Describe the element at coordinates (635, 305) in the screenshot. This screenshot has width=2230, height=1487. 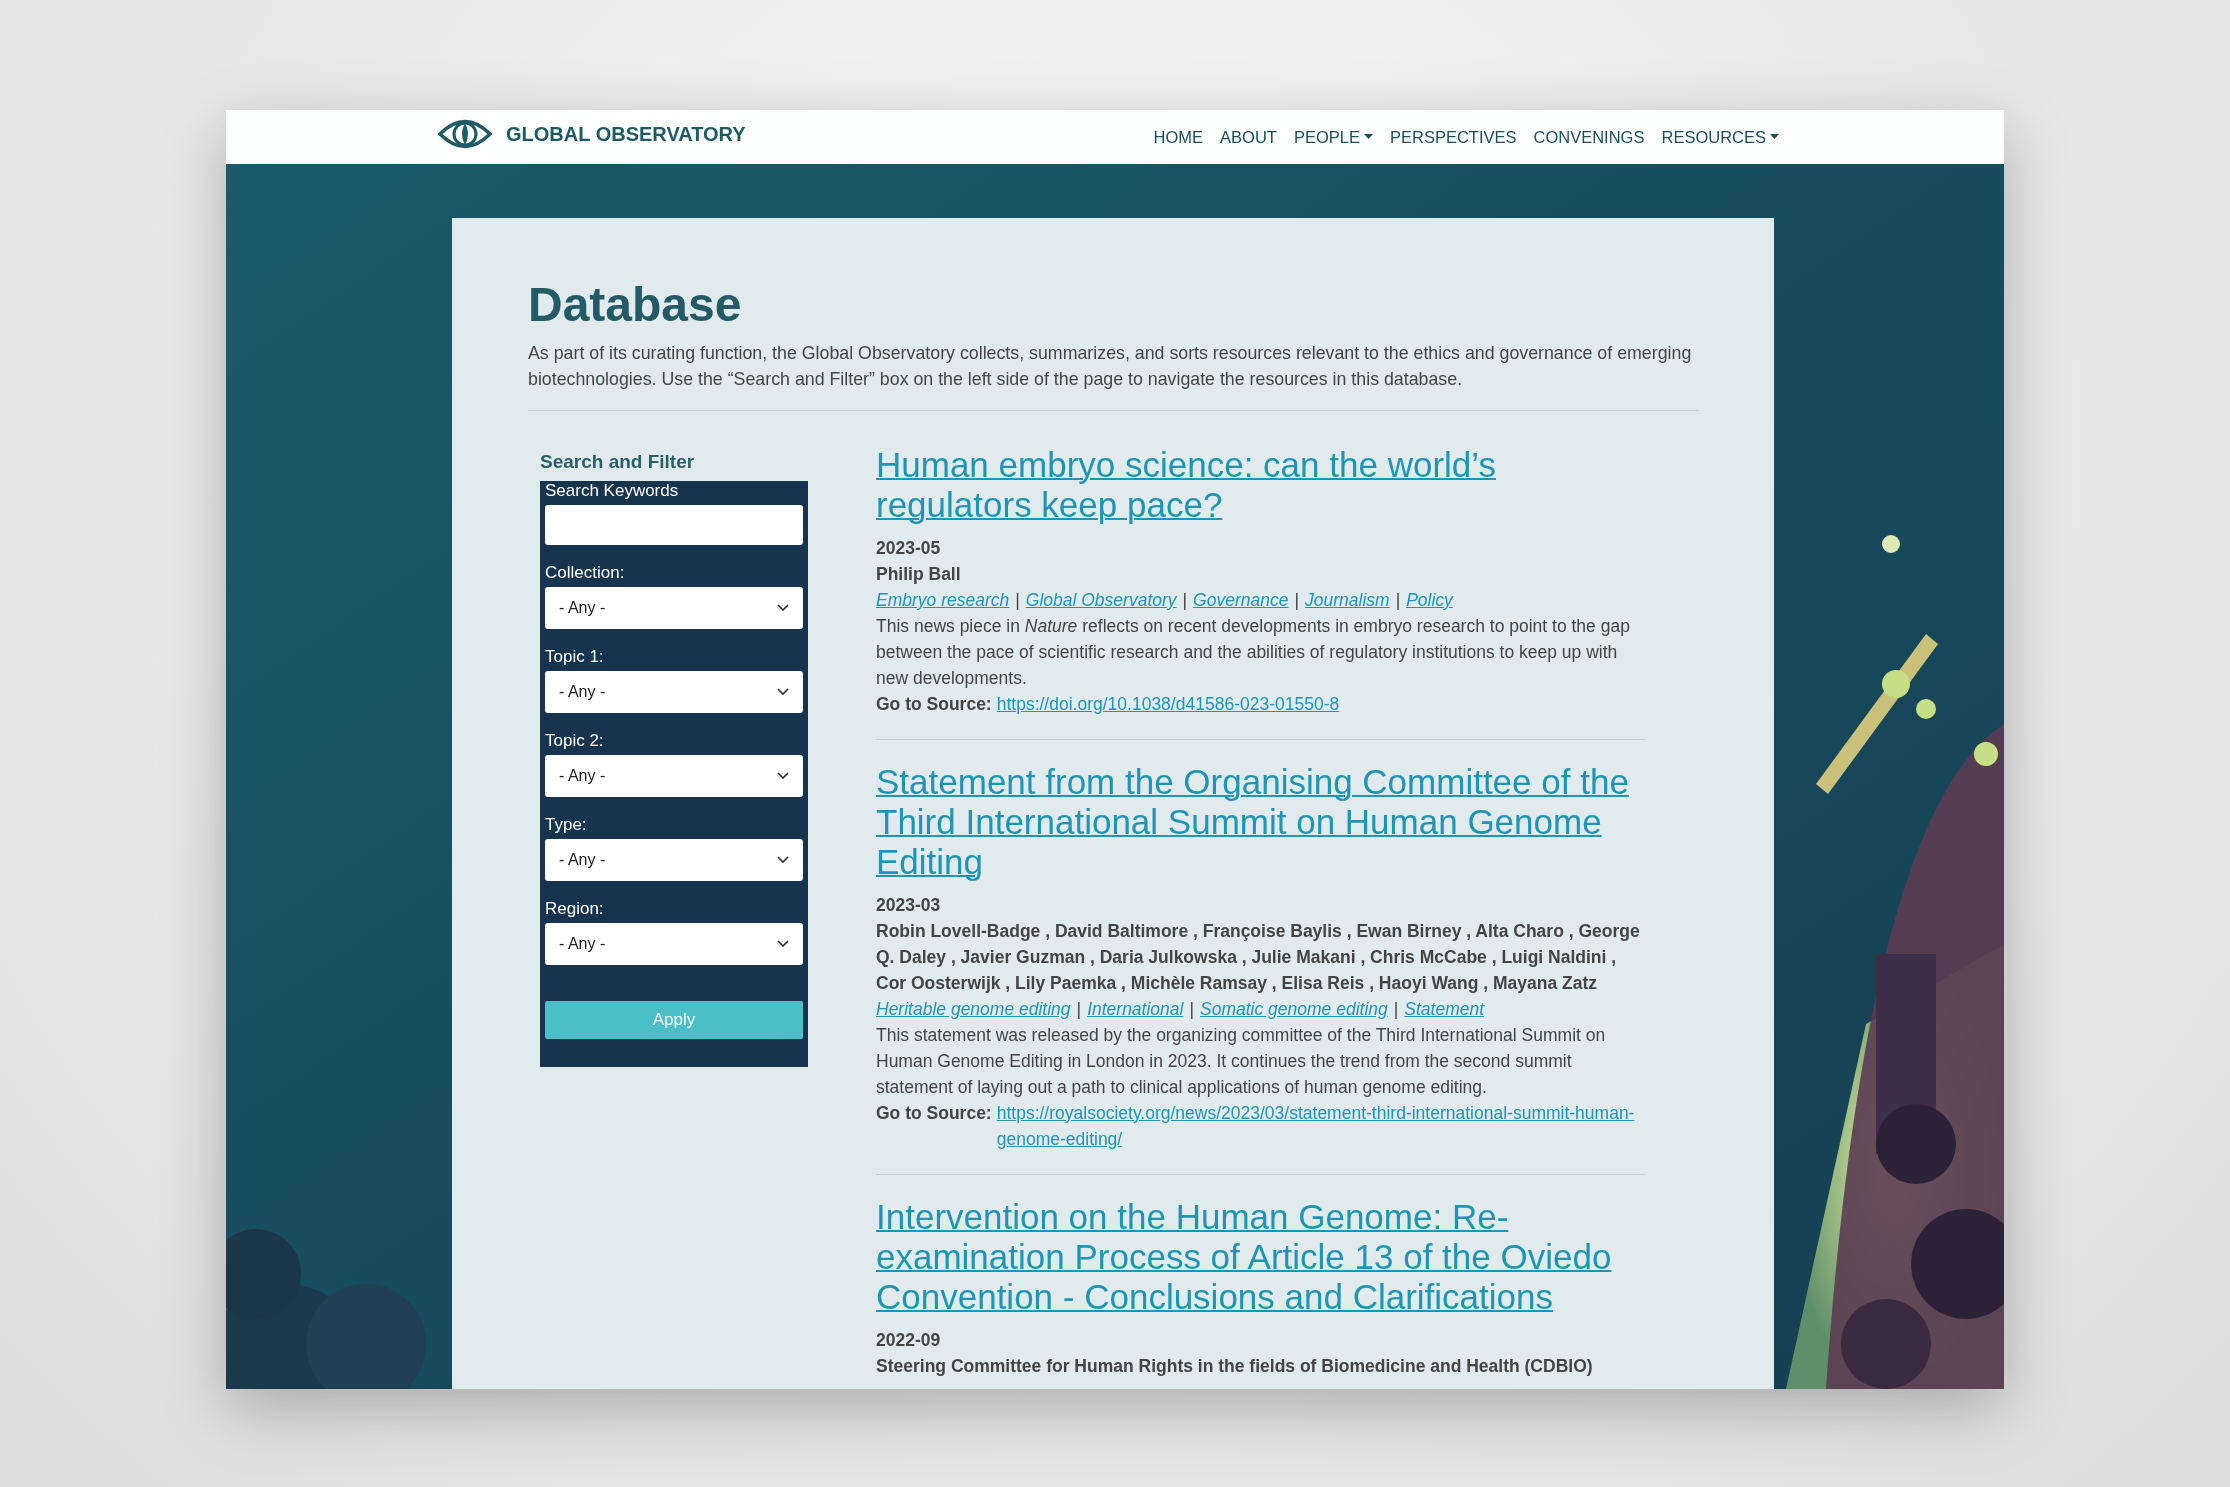
I see `page-title: Database` at that location.